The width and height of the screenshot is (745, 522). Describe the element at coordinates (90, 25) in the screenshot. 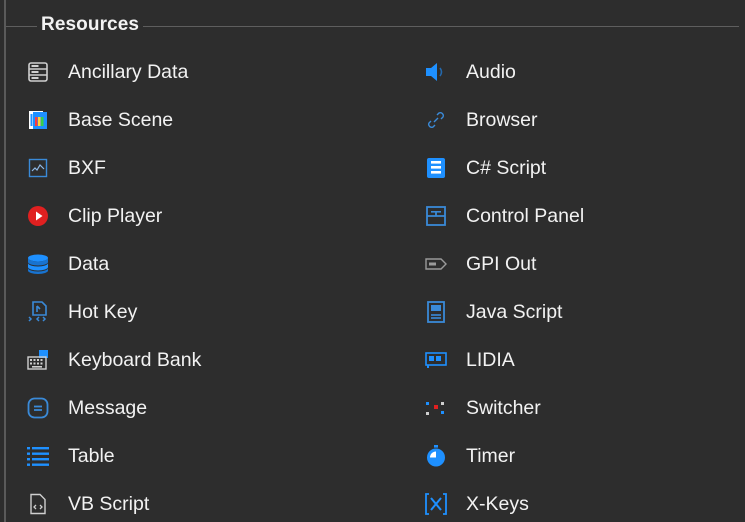

I see `group-title: Resources` at that location.